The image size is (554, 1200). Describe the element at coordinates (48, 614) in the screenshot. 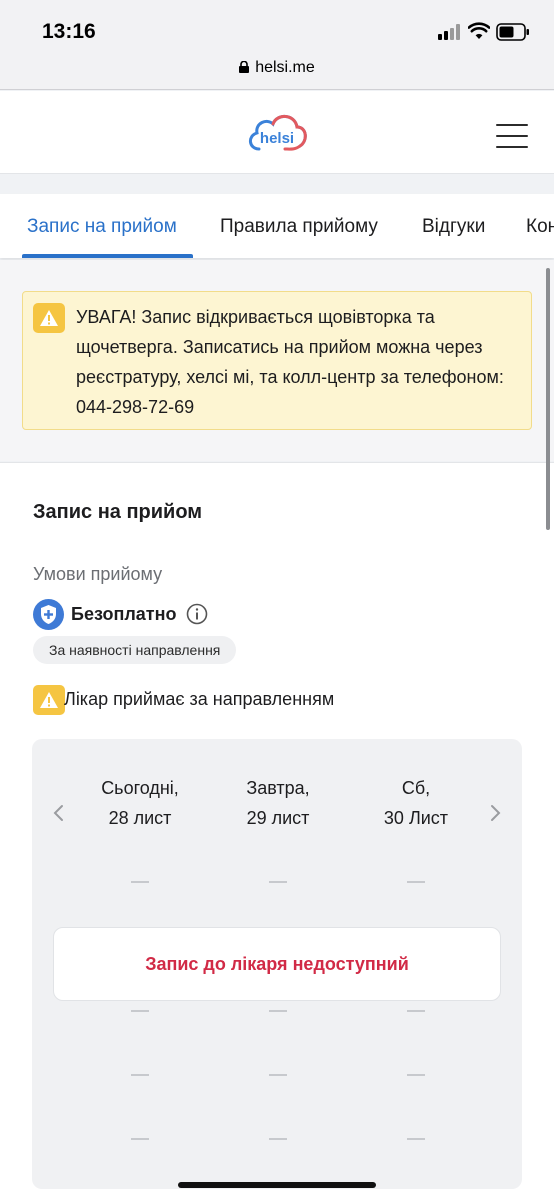

I see `shield-plus-icon` at that location.